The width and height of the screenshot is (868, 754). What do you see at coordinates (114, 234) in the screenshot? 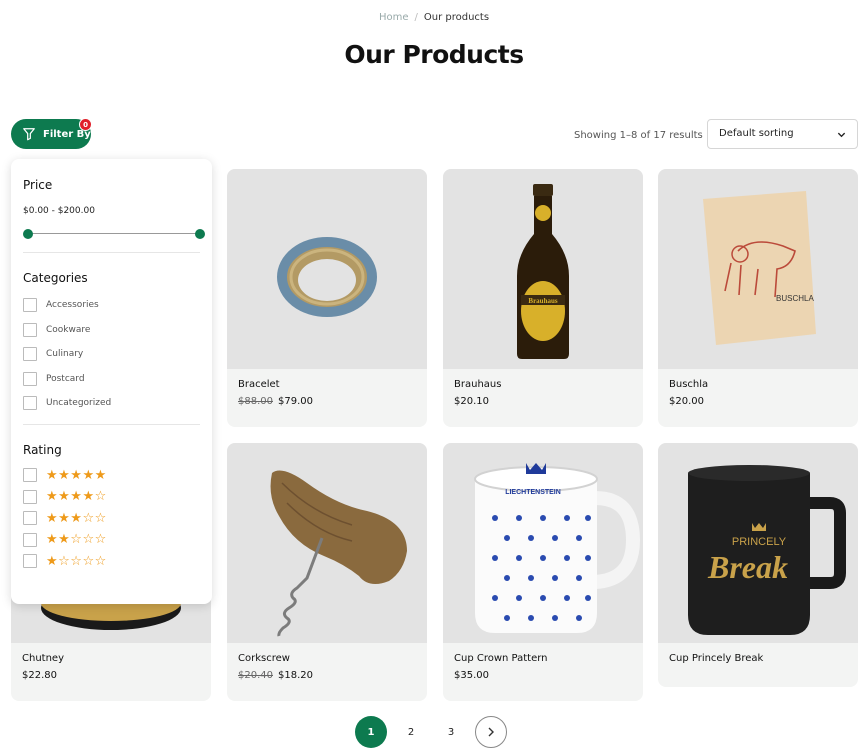
I see `price-range-slider` at bounding box center [114, 234].